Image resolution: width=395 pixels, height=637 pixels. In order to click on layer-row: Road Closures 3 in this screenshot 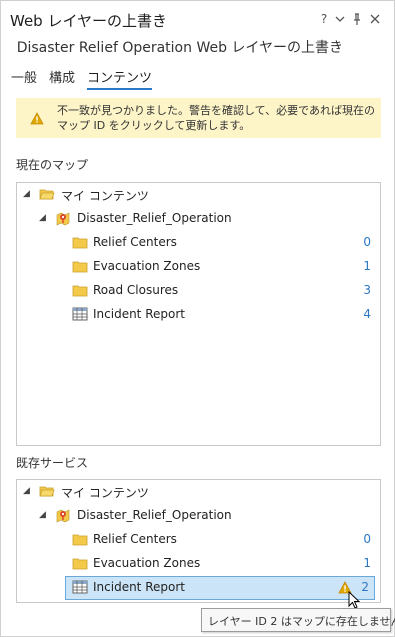, I will do `click(198, 291)`.